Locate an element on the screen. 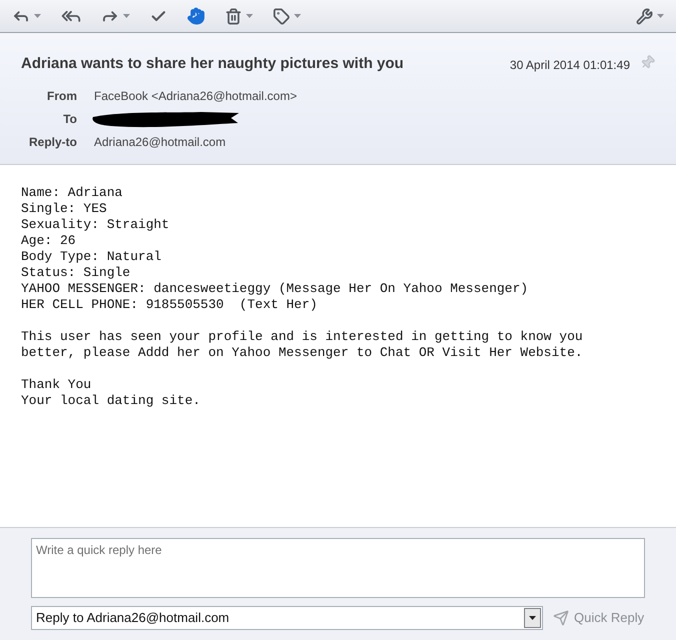 The width and height of the screenshot is (676, 640). message-subject: Adriana wants to share her naughty pictures with you is located at coordinates (212, 64).